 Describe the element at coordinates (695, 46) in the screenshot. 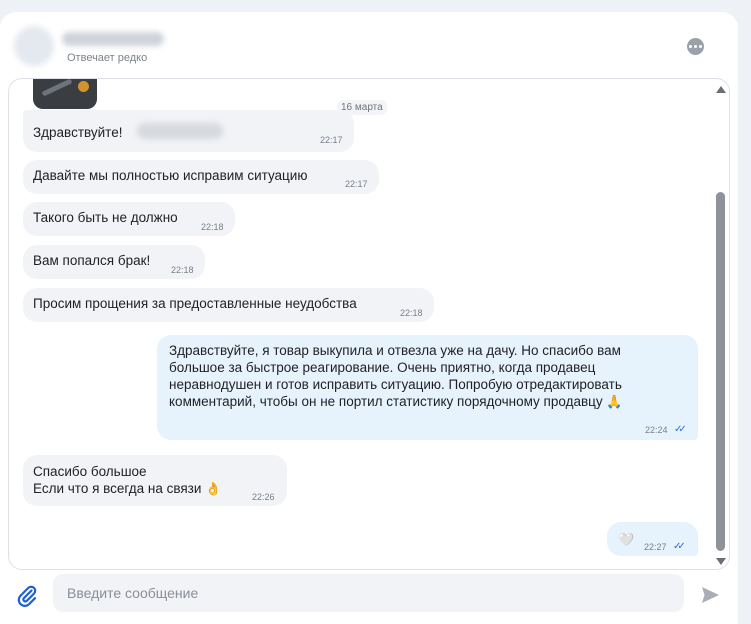

I see `more-dots-icon` at that location.